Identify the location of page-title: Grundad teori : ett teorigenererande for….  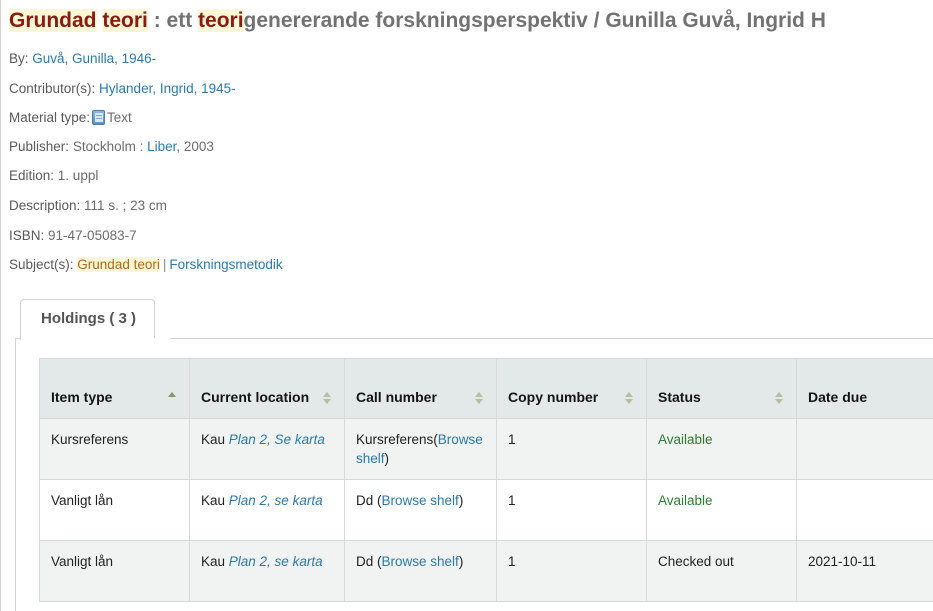
(417, 21).